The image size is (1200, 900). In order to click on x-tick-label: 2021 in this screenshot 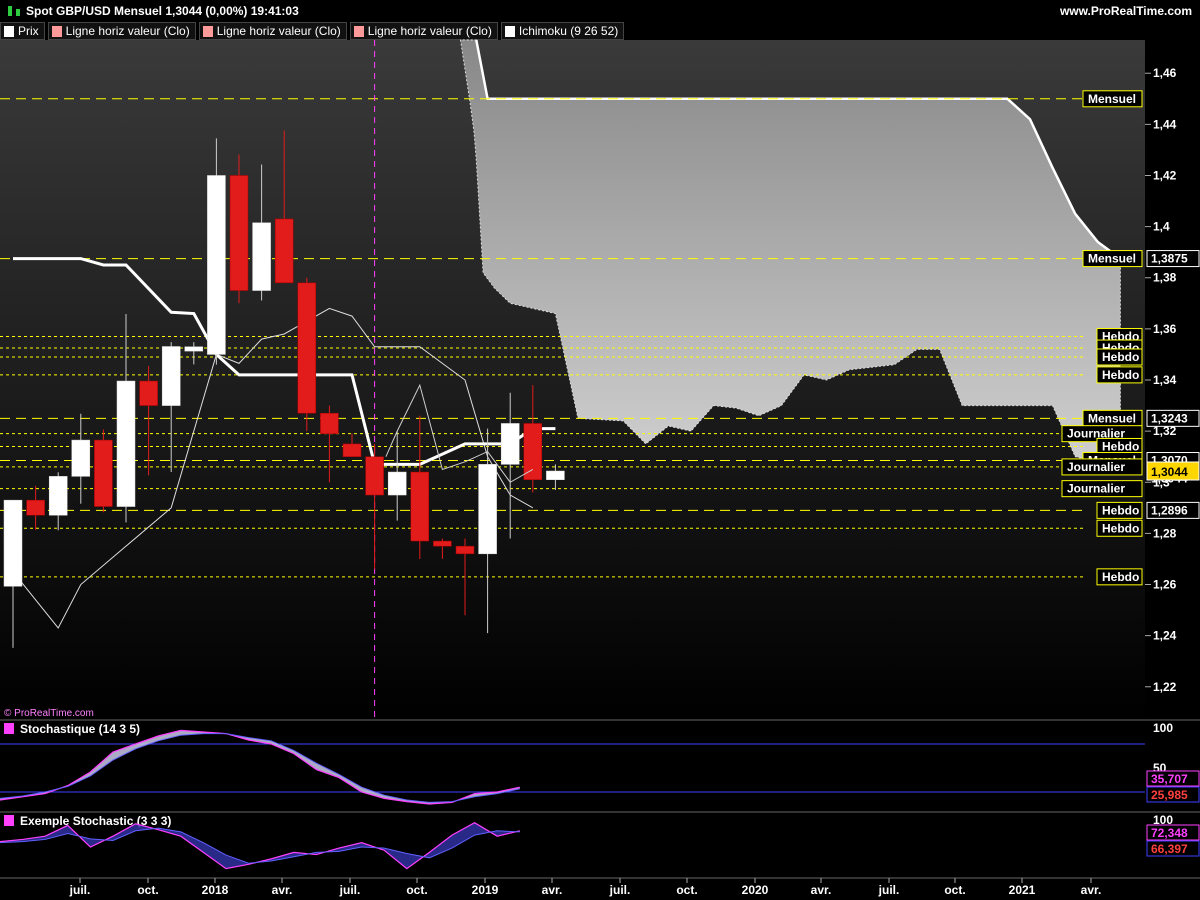, I will do `click(1022, 890)`.